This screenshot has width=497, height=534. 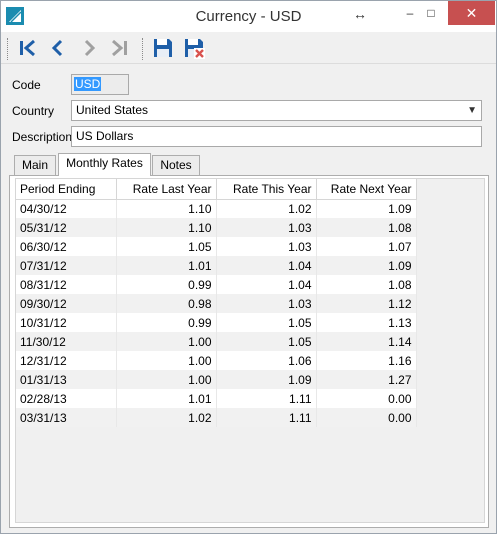 I want to click on column-header-rate-last-year: Rate Last Year, so click(x=166, y=189).